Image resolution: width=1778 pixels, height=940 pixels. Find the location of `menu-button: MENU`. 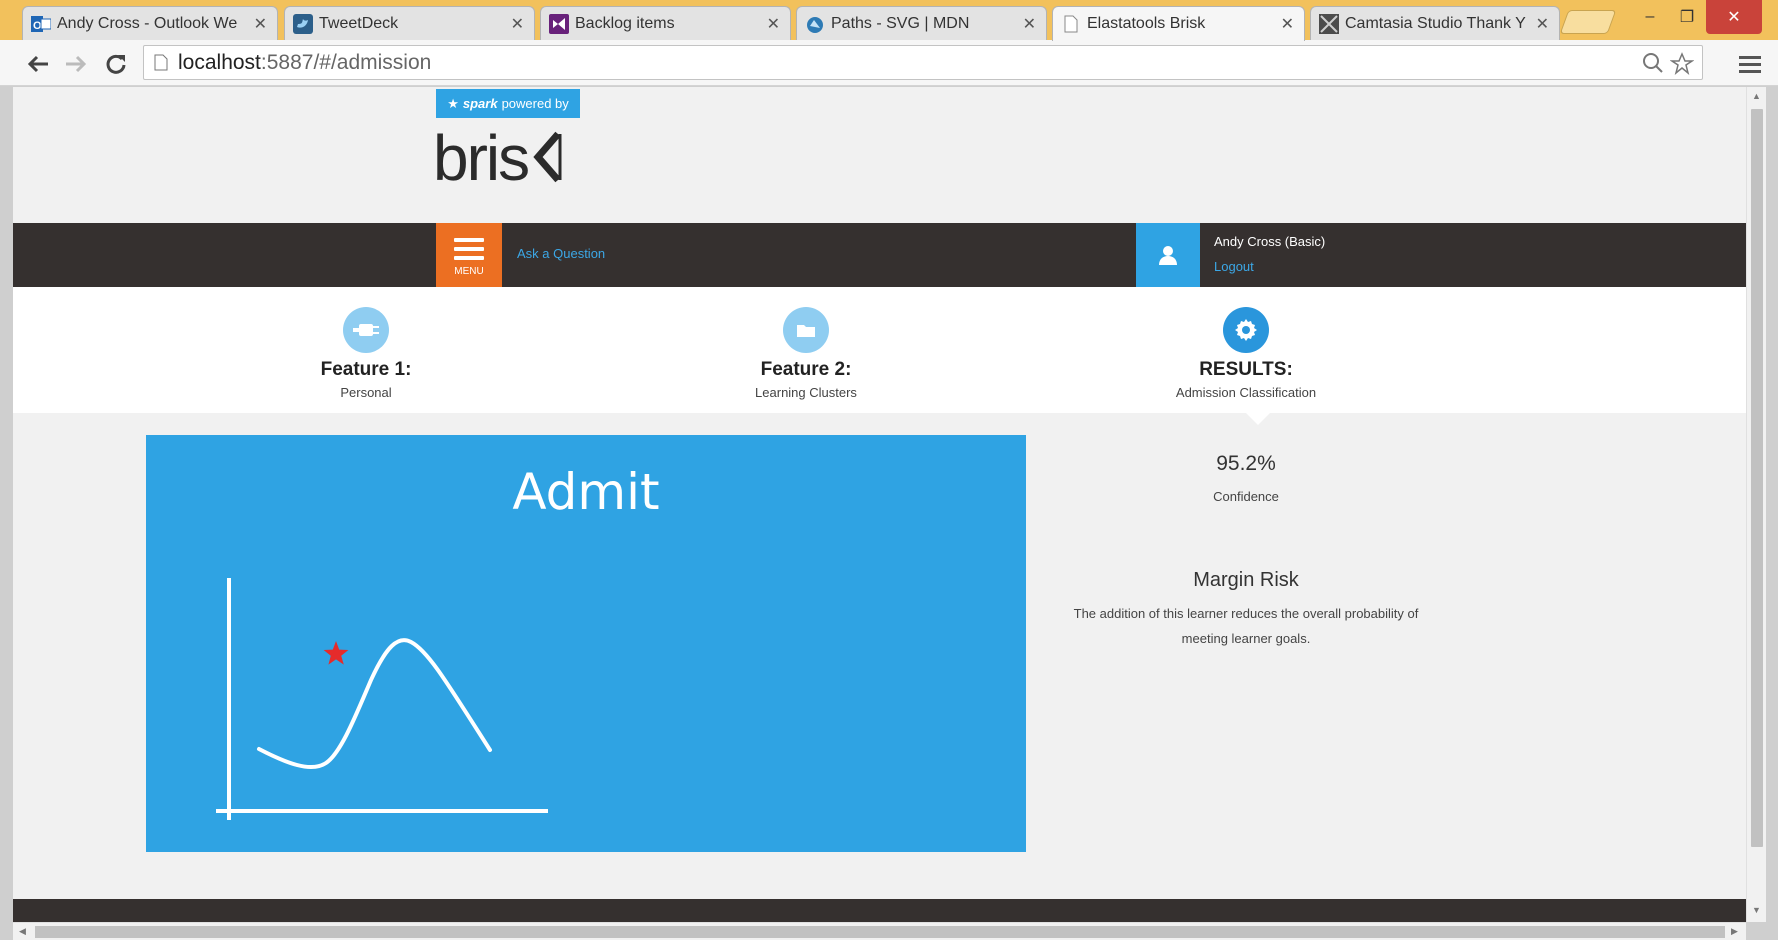

menu-button: MENU is located at coordinates (469, 255).